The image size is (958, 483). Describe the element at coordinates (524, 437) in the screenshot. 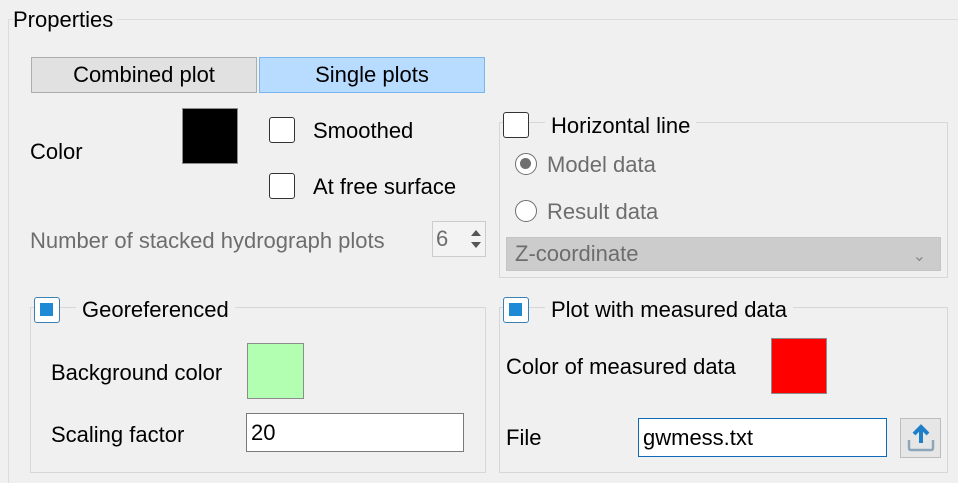

I see `file-label: File` at that location.